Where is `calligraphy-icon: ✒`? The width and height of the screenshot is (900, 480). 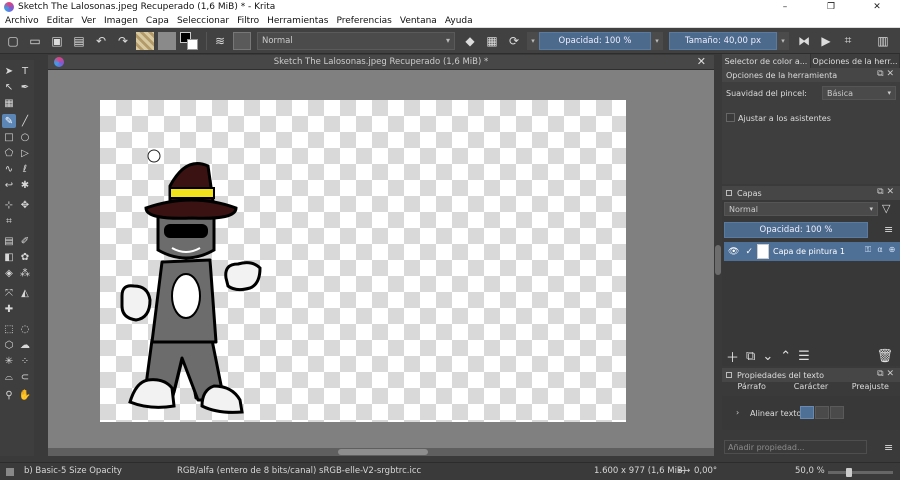 calligraphy-icon: ✒ is located at coordinates (25, 87).